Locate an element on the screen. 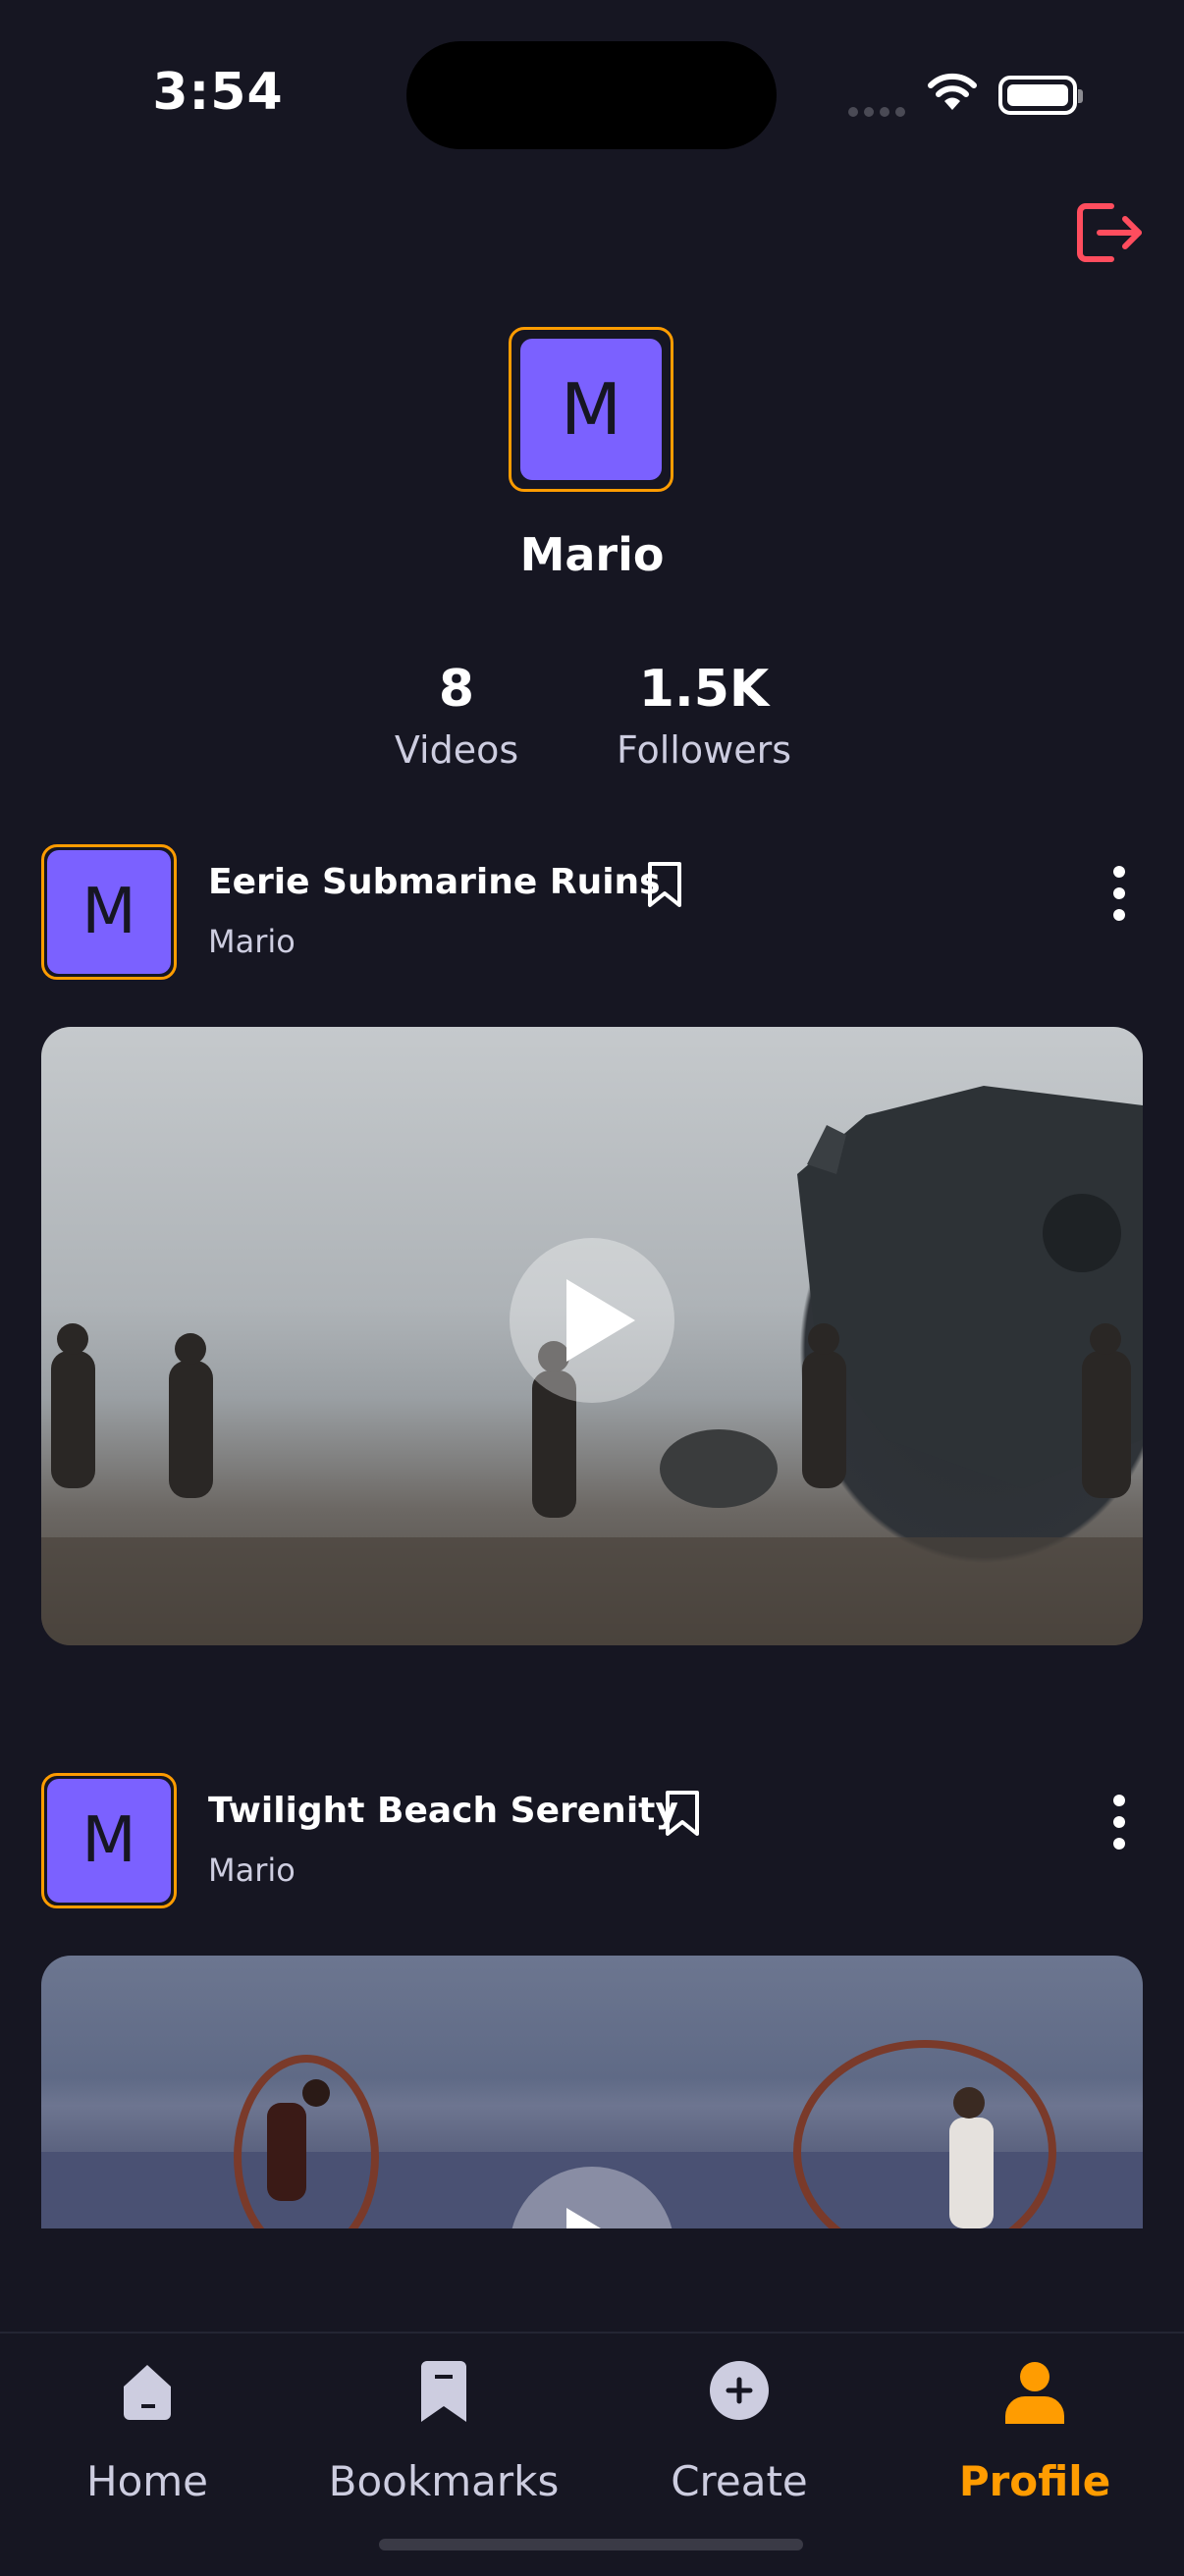  profile-avatar: M is located at coordinates (591, 409).